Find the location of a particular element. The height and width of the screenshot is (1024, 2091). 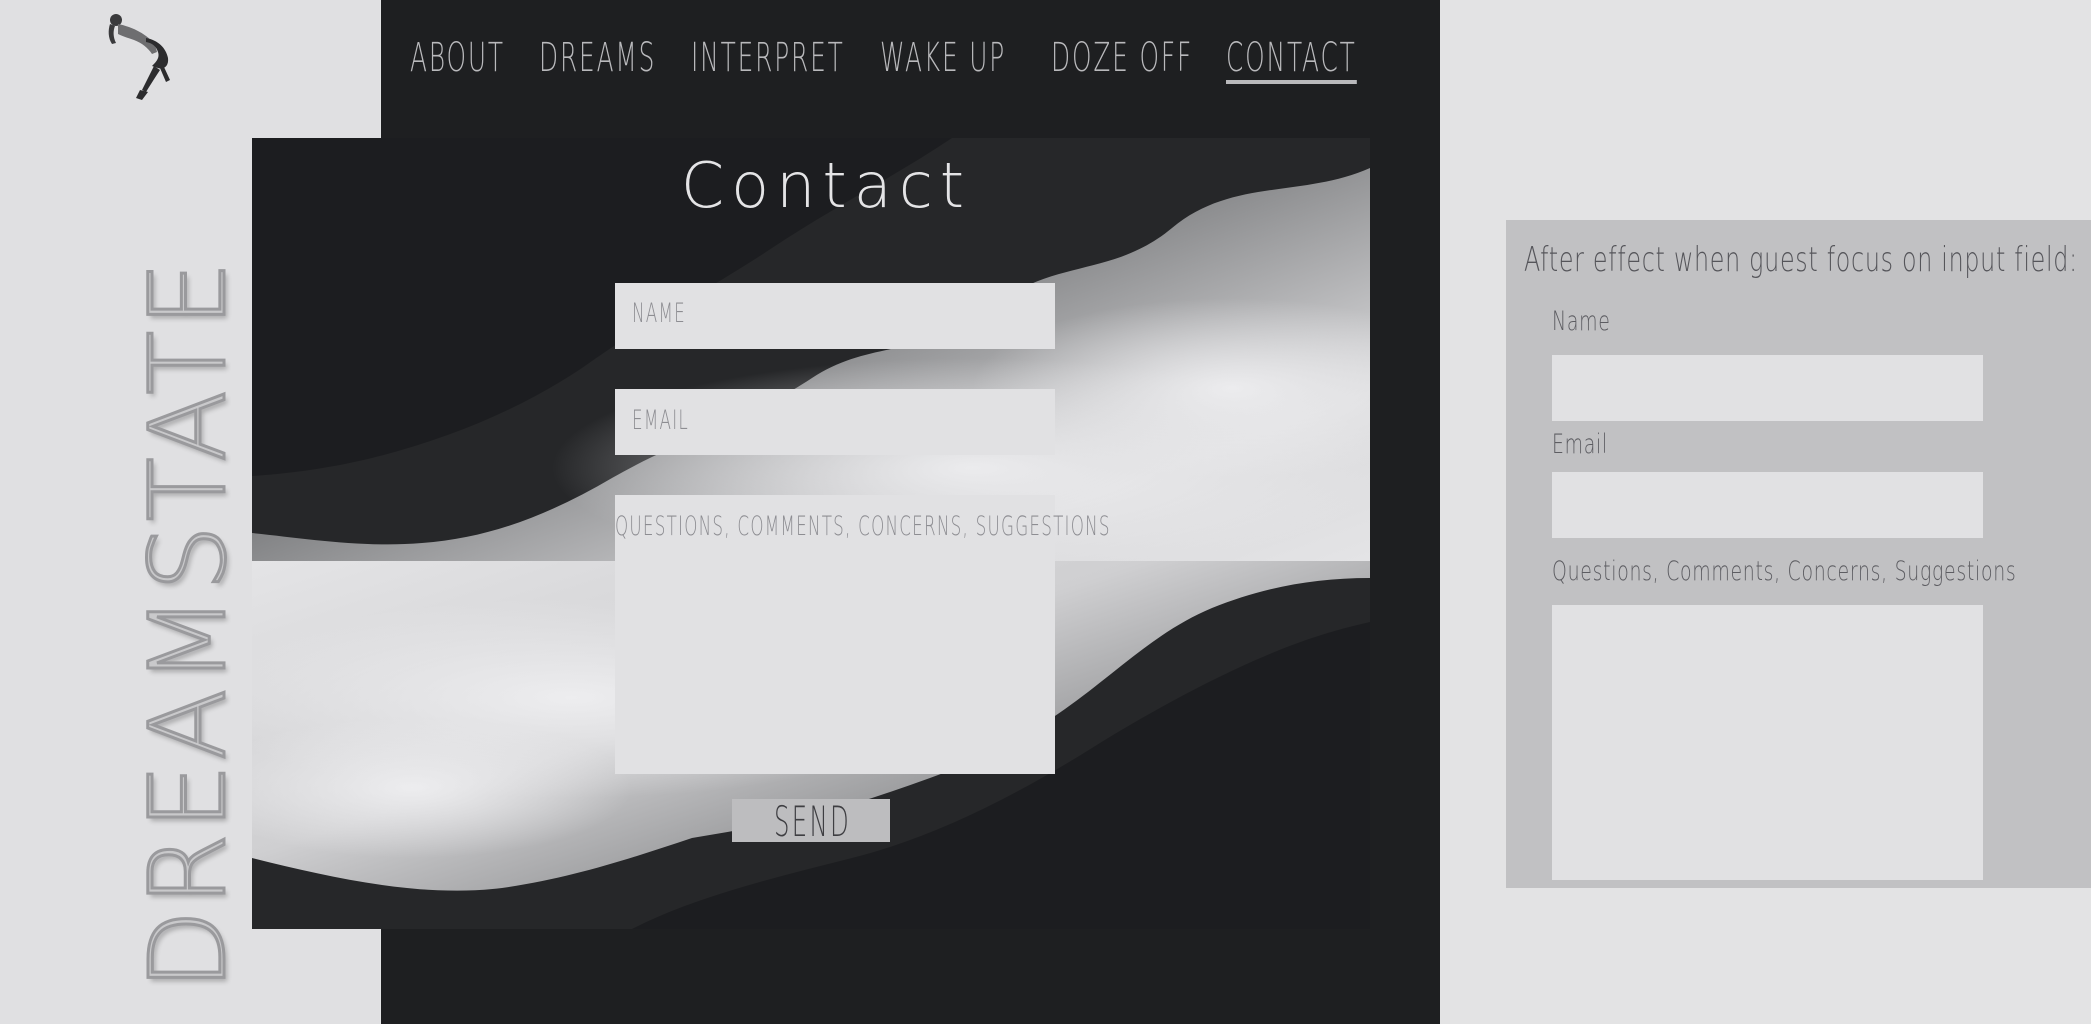

email-input is located at coordinates (835, 422).